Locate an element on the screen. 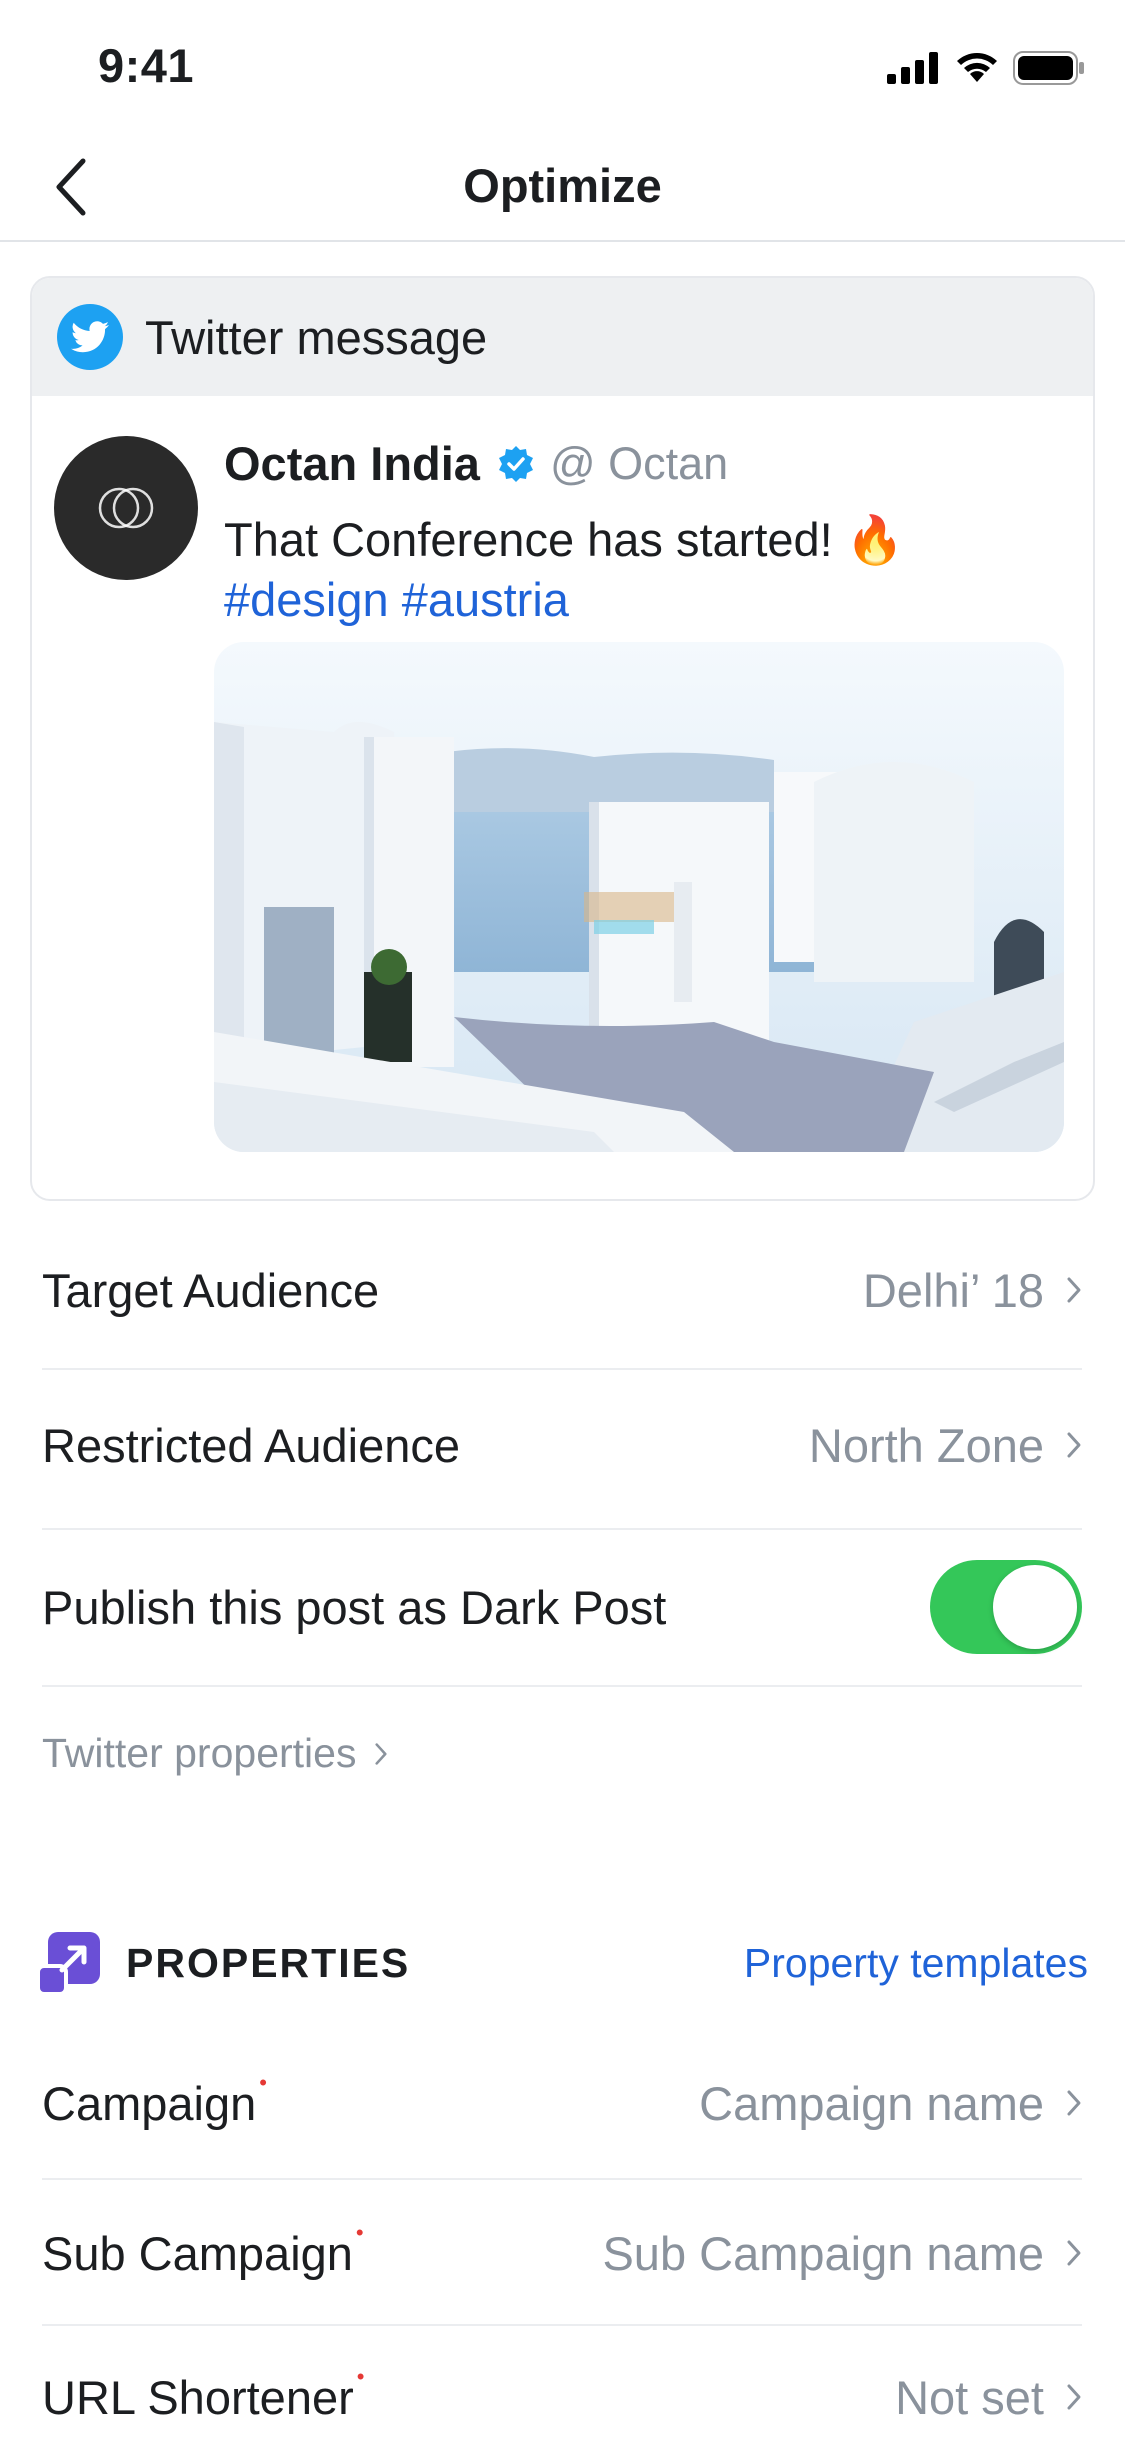 Image resolution: width=1125 pixels, height=2445 pixels. signal-icon is located at coordinates (912, 68).